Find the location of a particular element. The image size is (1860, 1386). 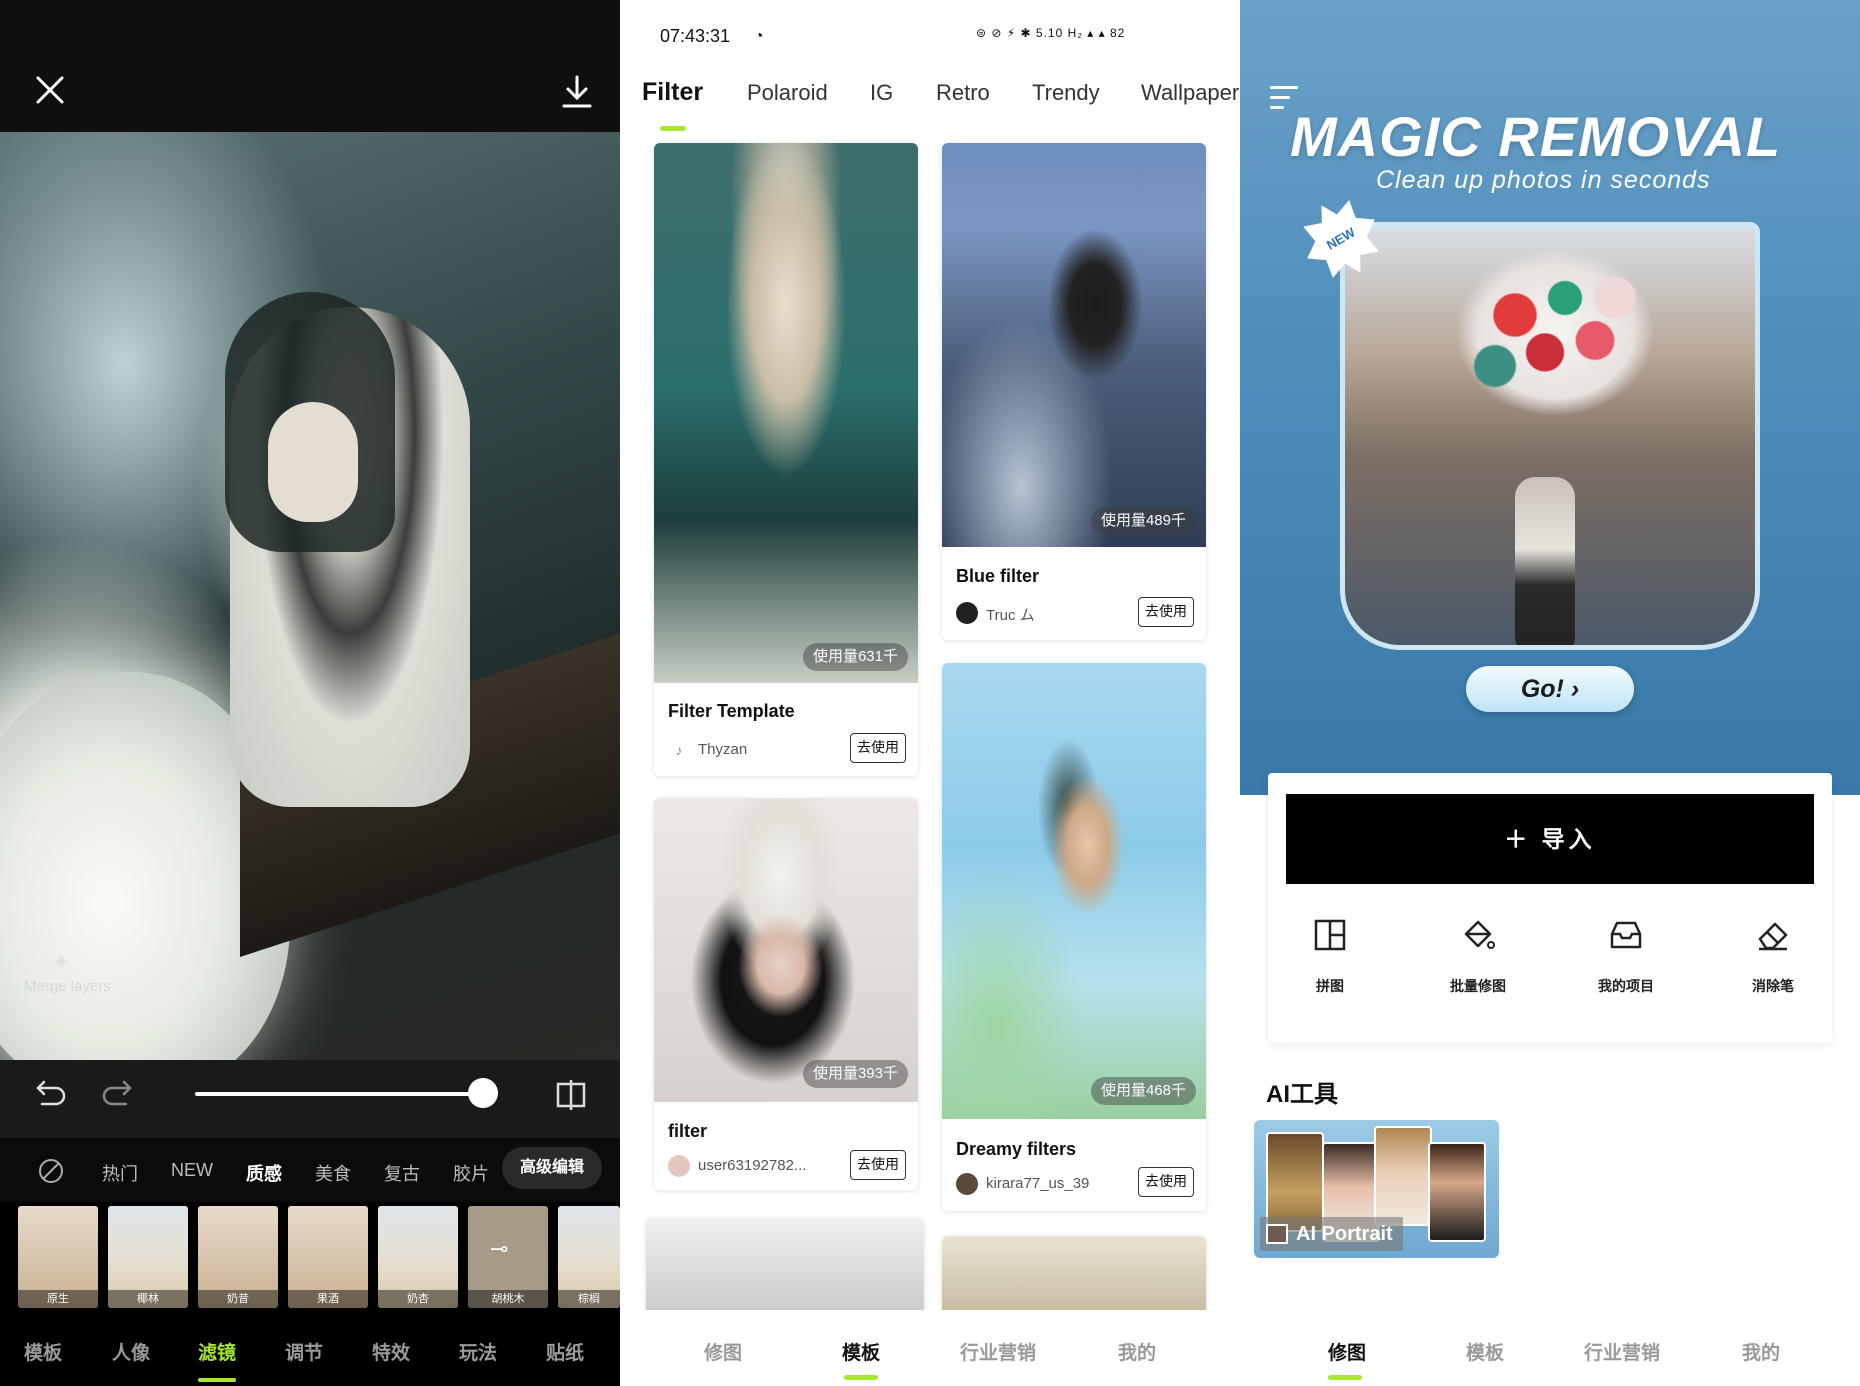

nav-adjust: 调节 is located at coordinates (304, 1351).